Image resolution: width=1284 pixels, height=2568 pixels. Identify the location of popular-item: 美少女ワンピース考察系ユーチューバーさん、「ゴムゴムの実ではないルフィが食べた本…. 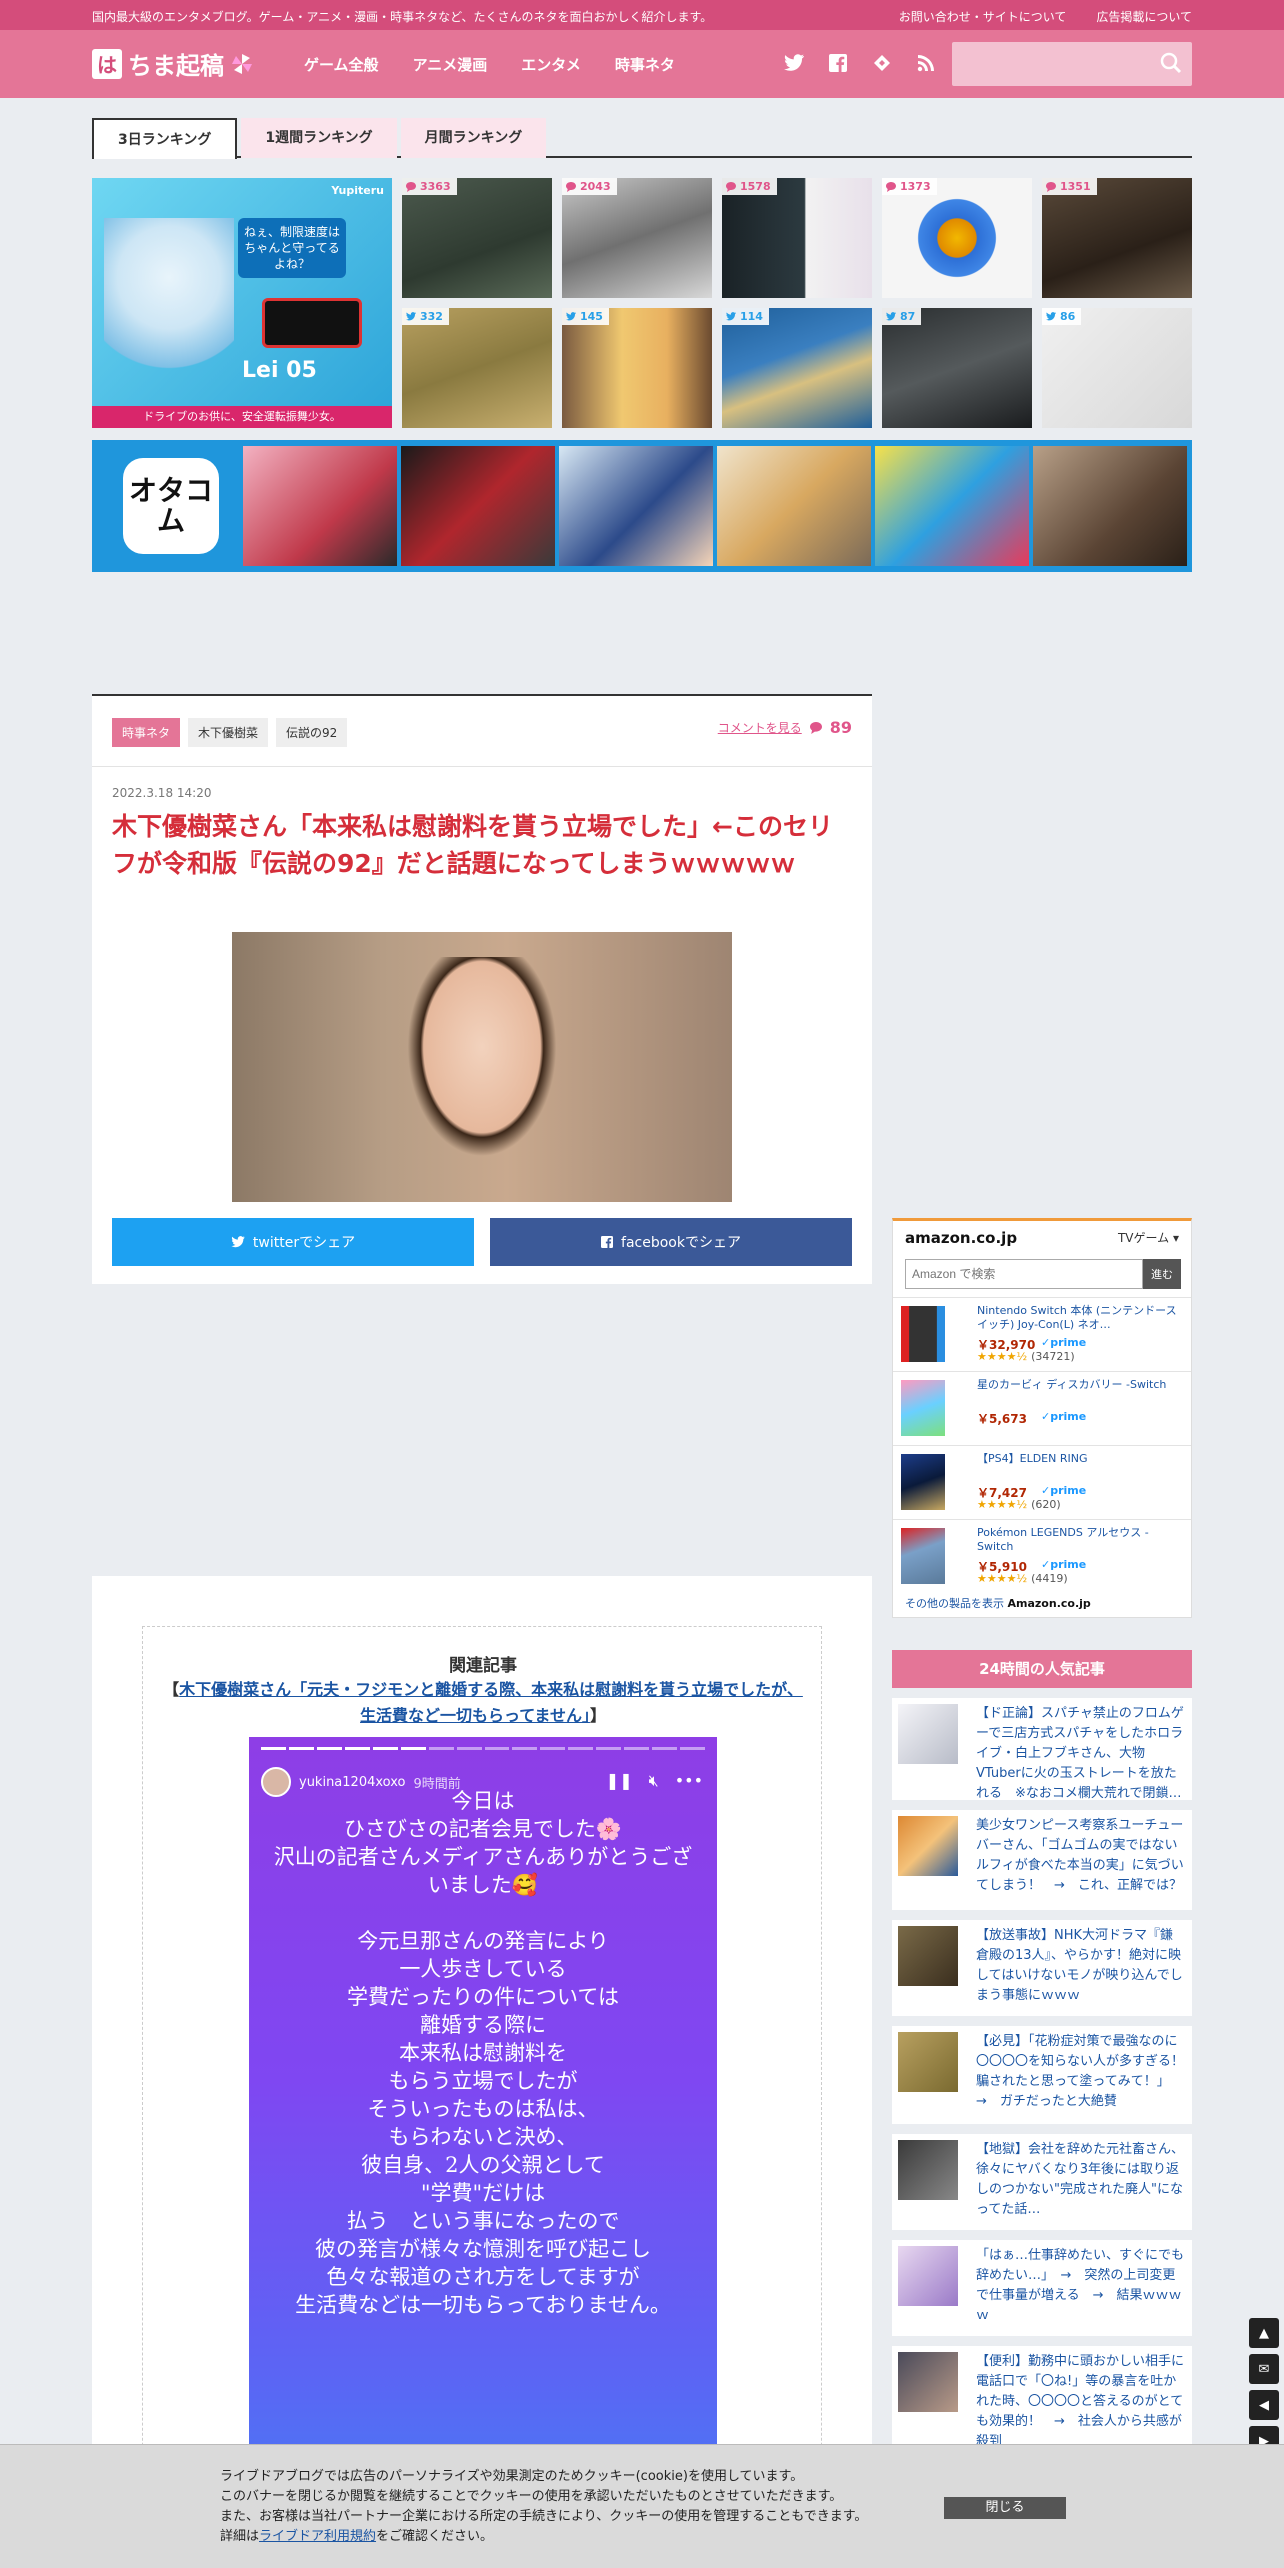
(1042, 1860).